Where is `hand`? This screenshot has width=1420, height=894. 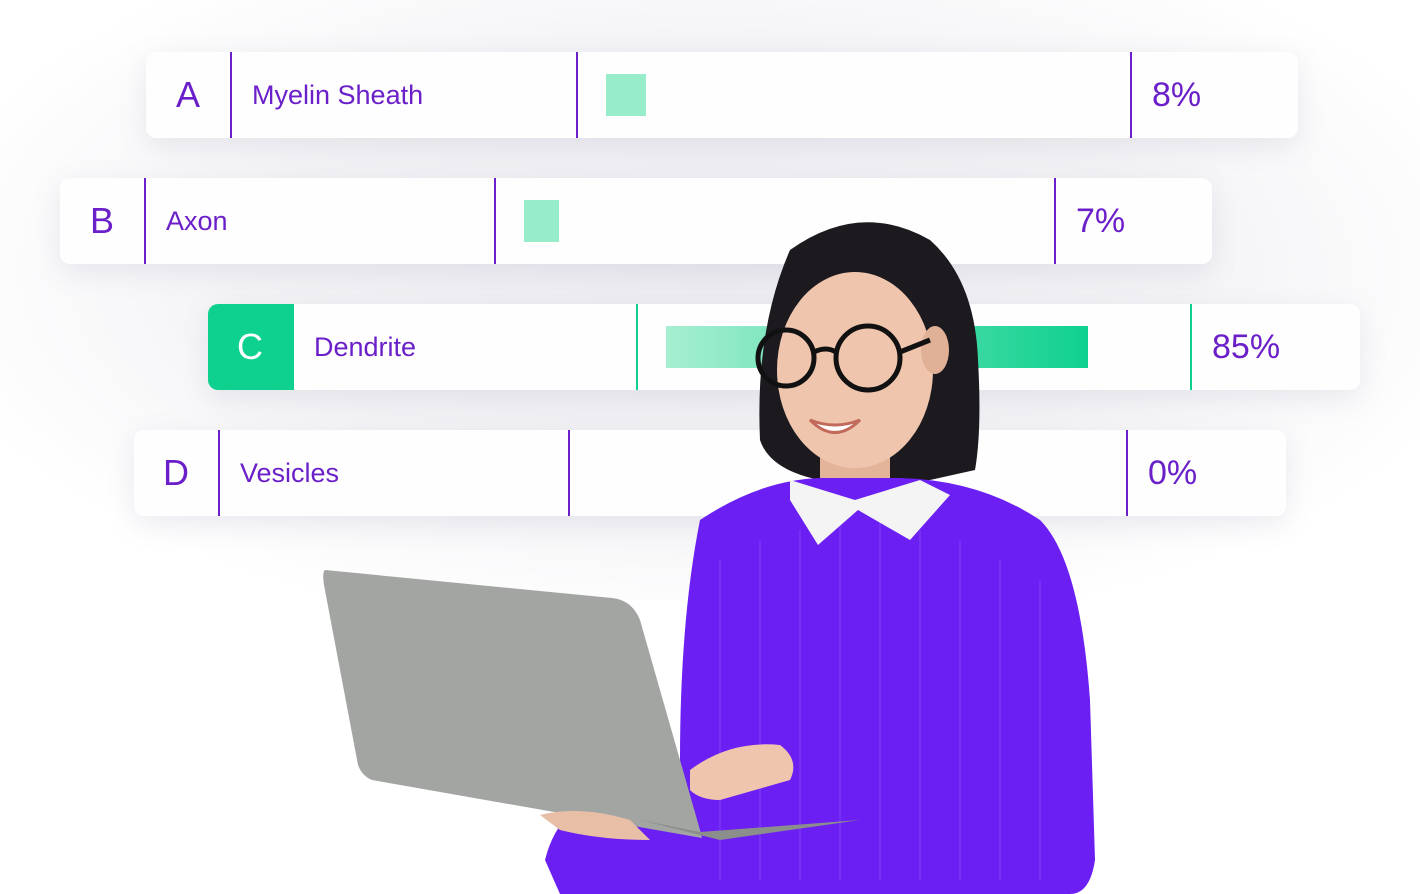 hand is located at coordinates (742, 772).